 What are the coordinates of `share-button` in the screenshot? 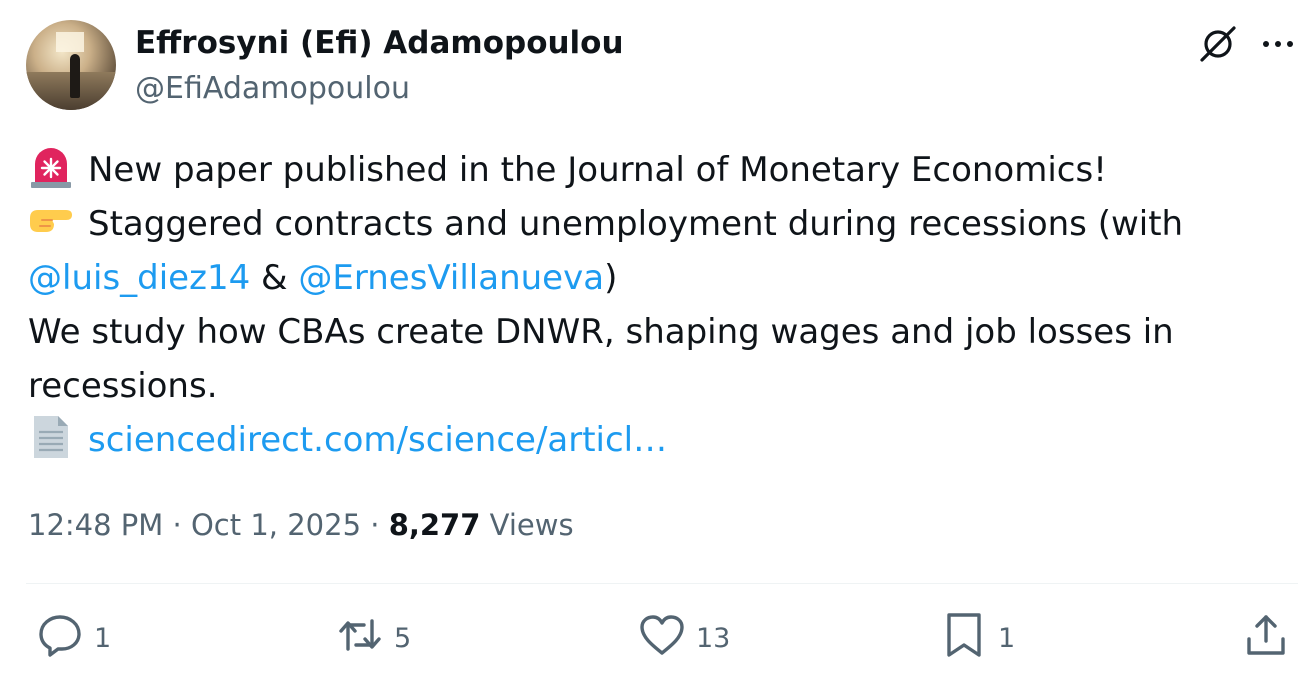 It's located at (1266, 638).